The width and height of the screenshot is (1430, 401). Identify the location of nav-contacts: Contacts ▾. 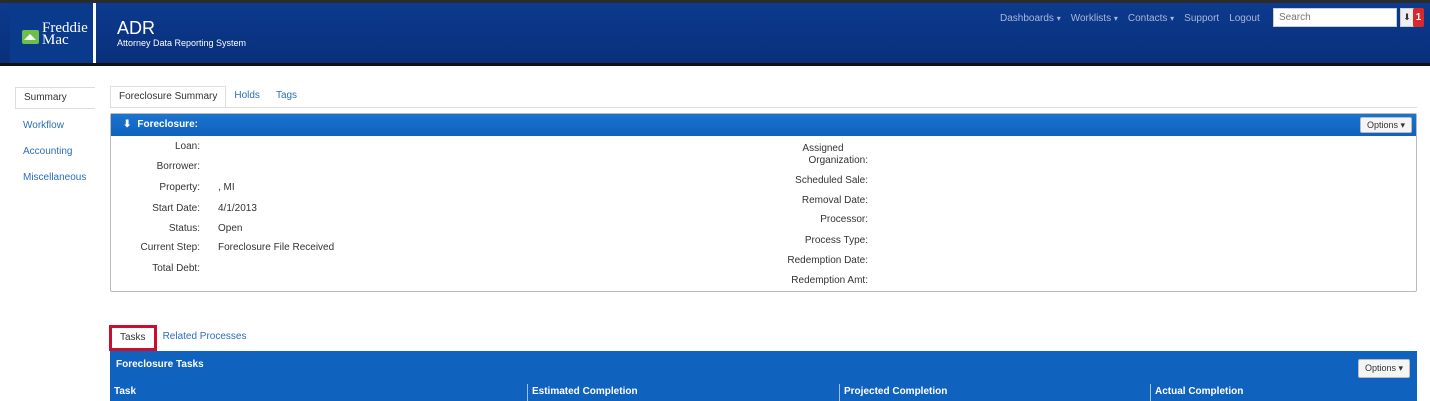
(1151, 18).